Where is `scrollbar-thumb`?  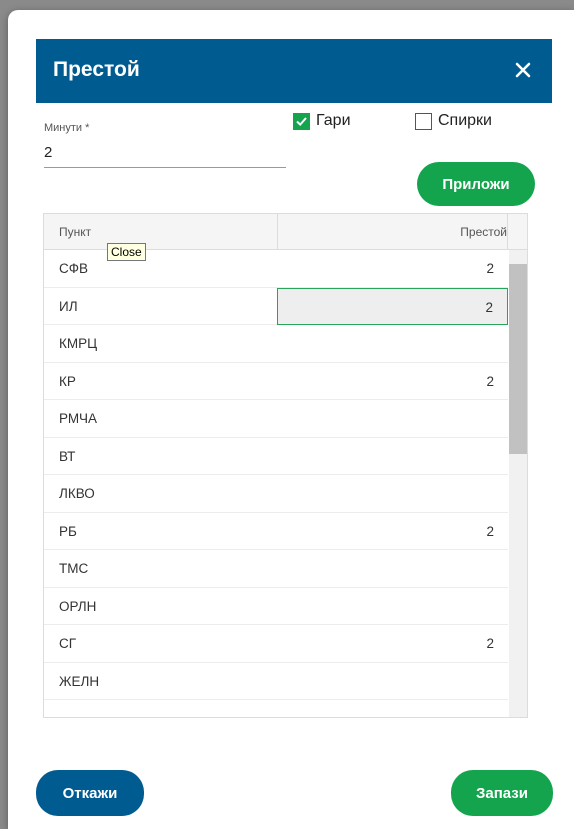 scrollbar-thumb is located at coordinates (518, 359).